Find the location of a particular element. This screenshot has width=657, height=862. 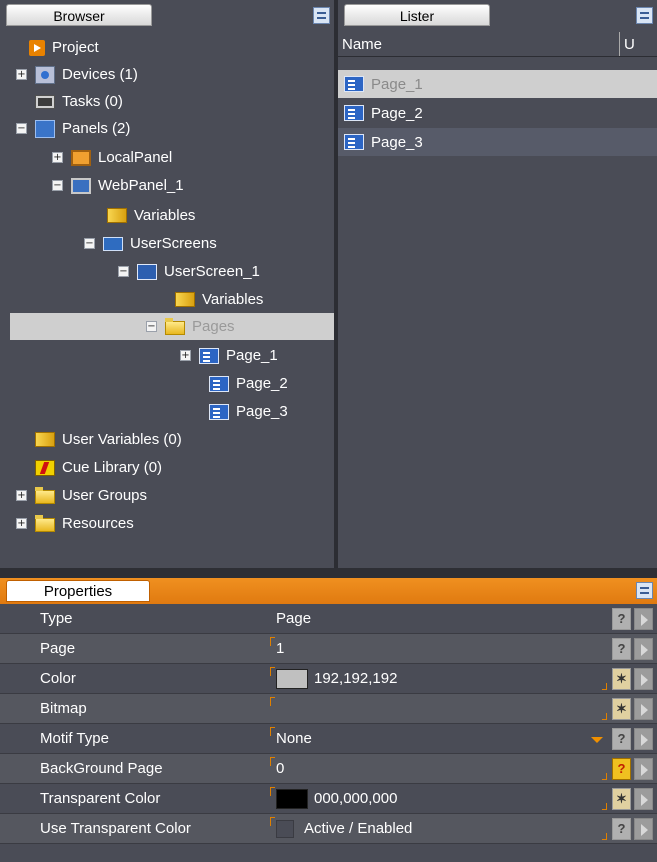

tree-item-userscreen-1: − UserScreen_1 is located at coordinates (189, 271).